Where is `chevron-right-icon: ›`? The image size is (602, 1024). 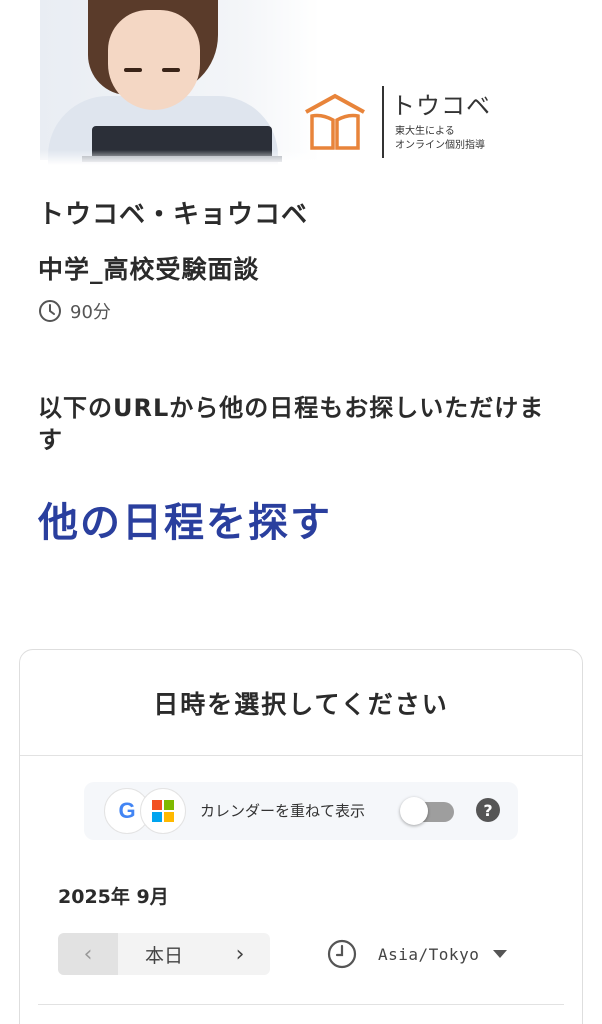
chevron-right-icon: › is located at coordinates (240, 954).